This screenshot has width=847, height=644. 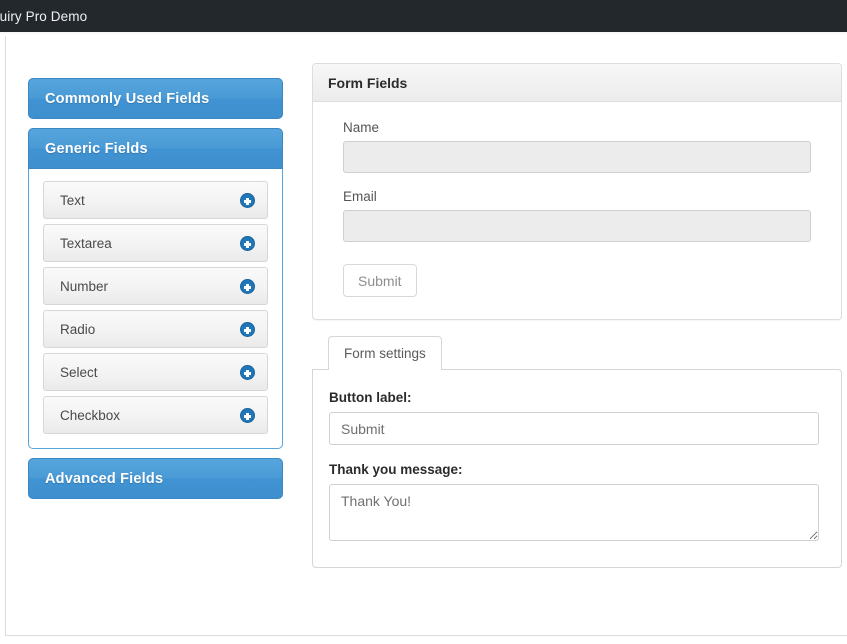 What do you see at coordinates (396, 469) in the screenshot?
I see `thank-you-message-caption: Thank you message:` at bounding box center [396, 469].